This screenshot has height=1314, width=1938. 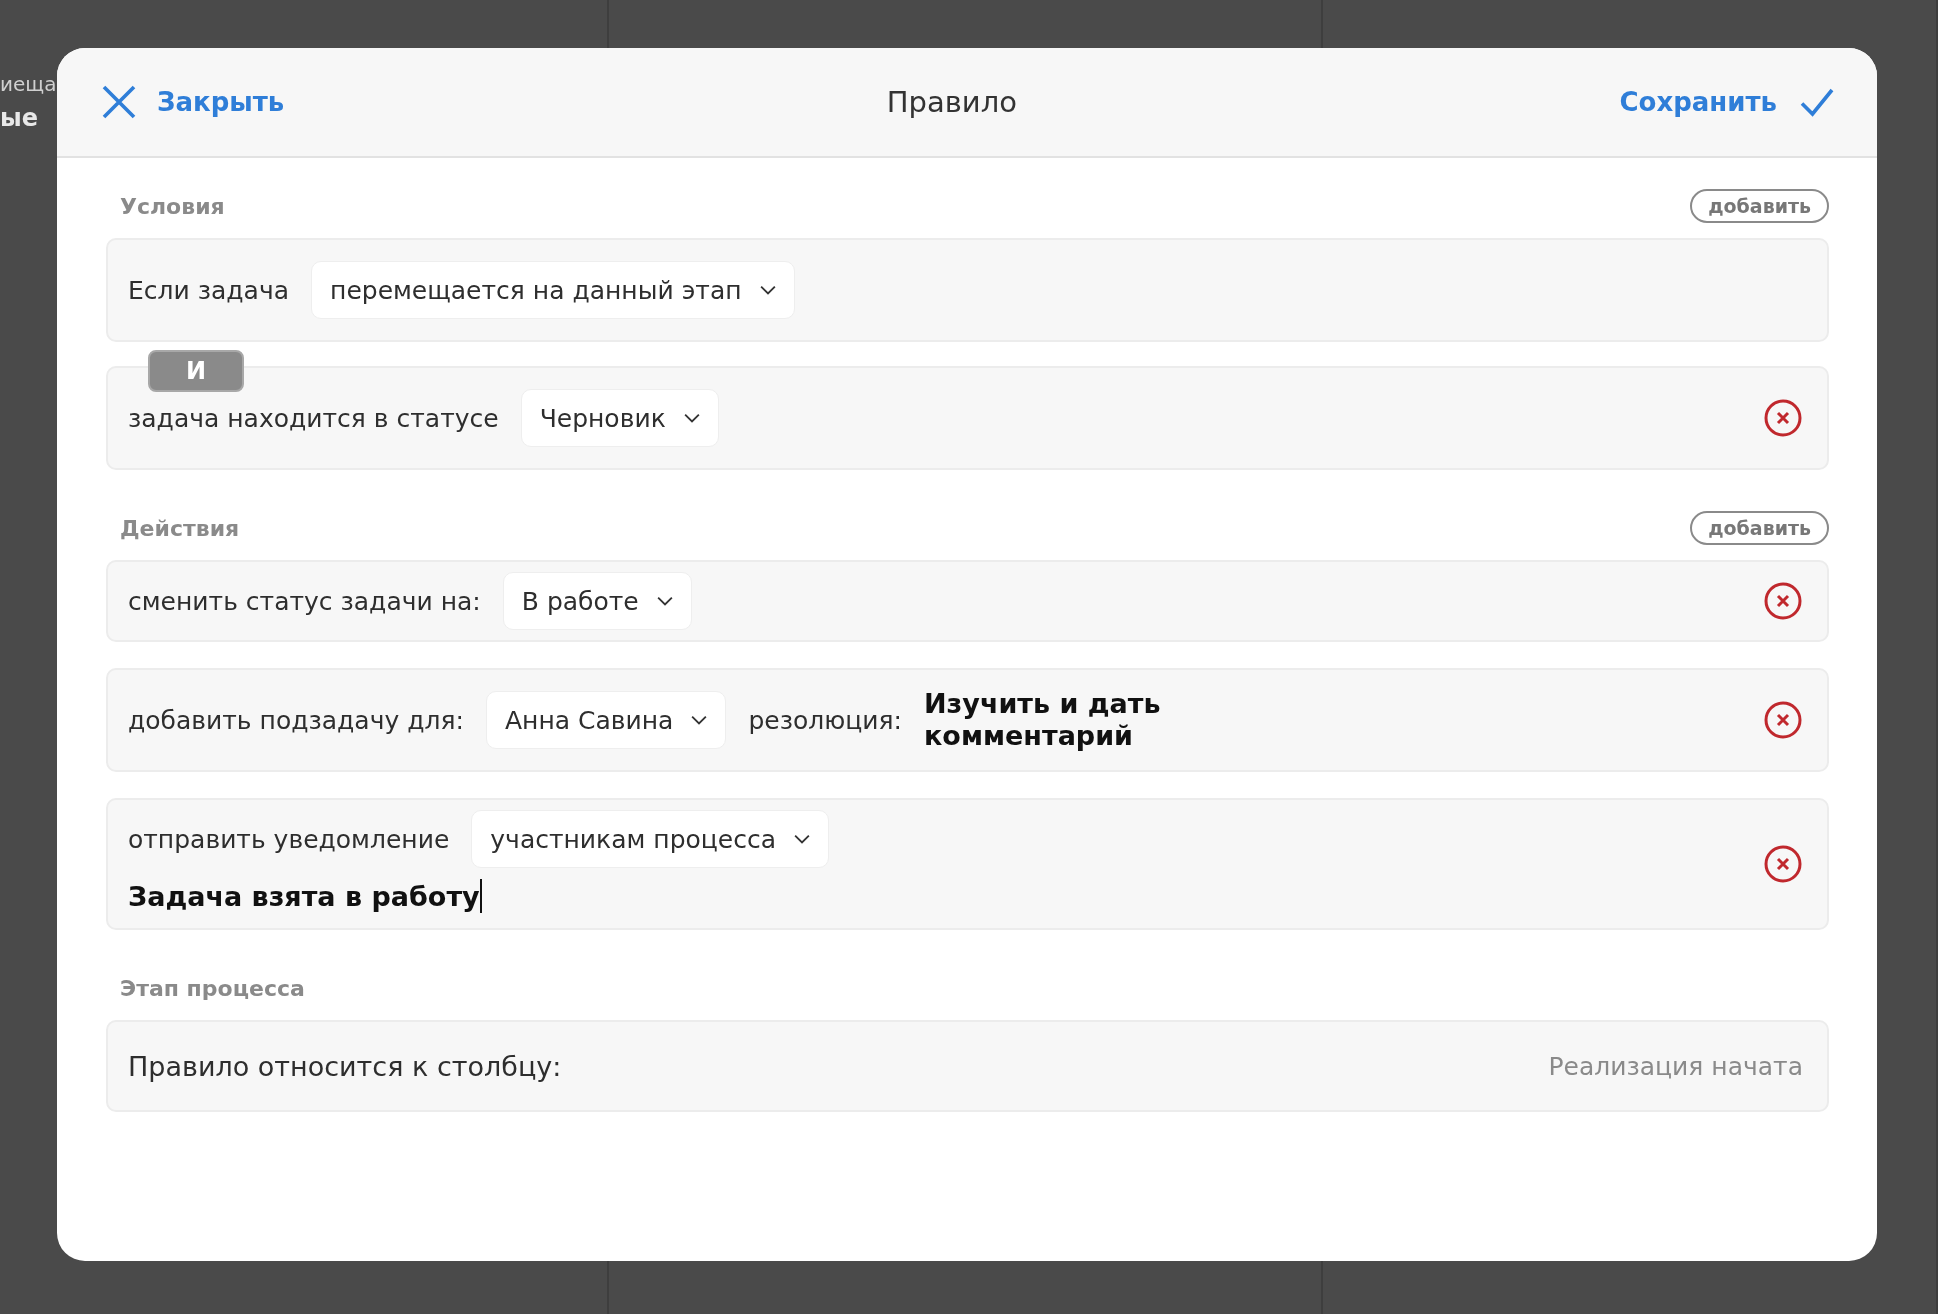 What do you see at coordinates (1729, 102) in the screenshot?
I see `save-button: Сохранить` at bounding box center [1729, 102].